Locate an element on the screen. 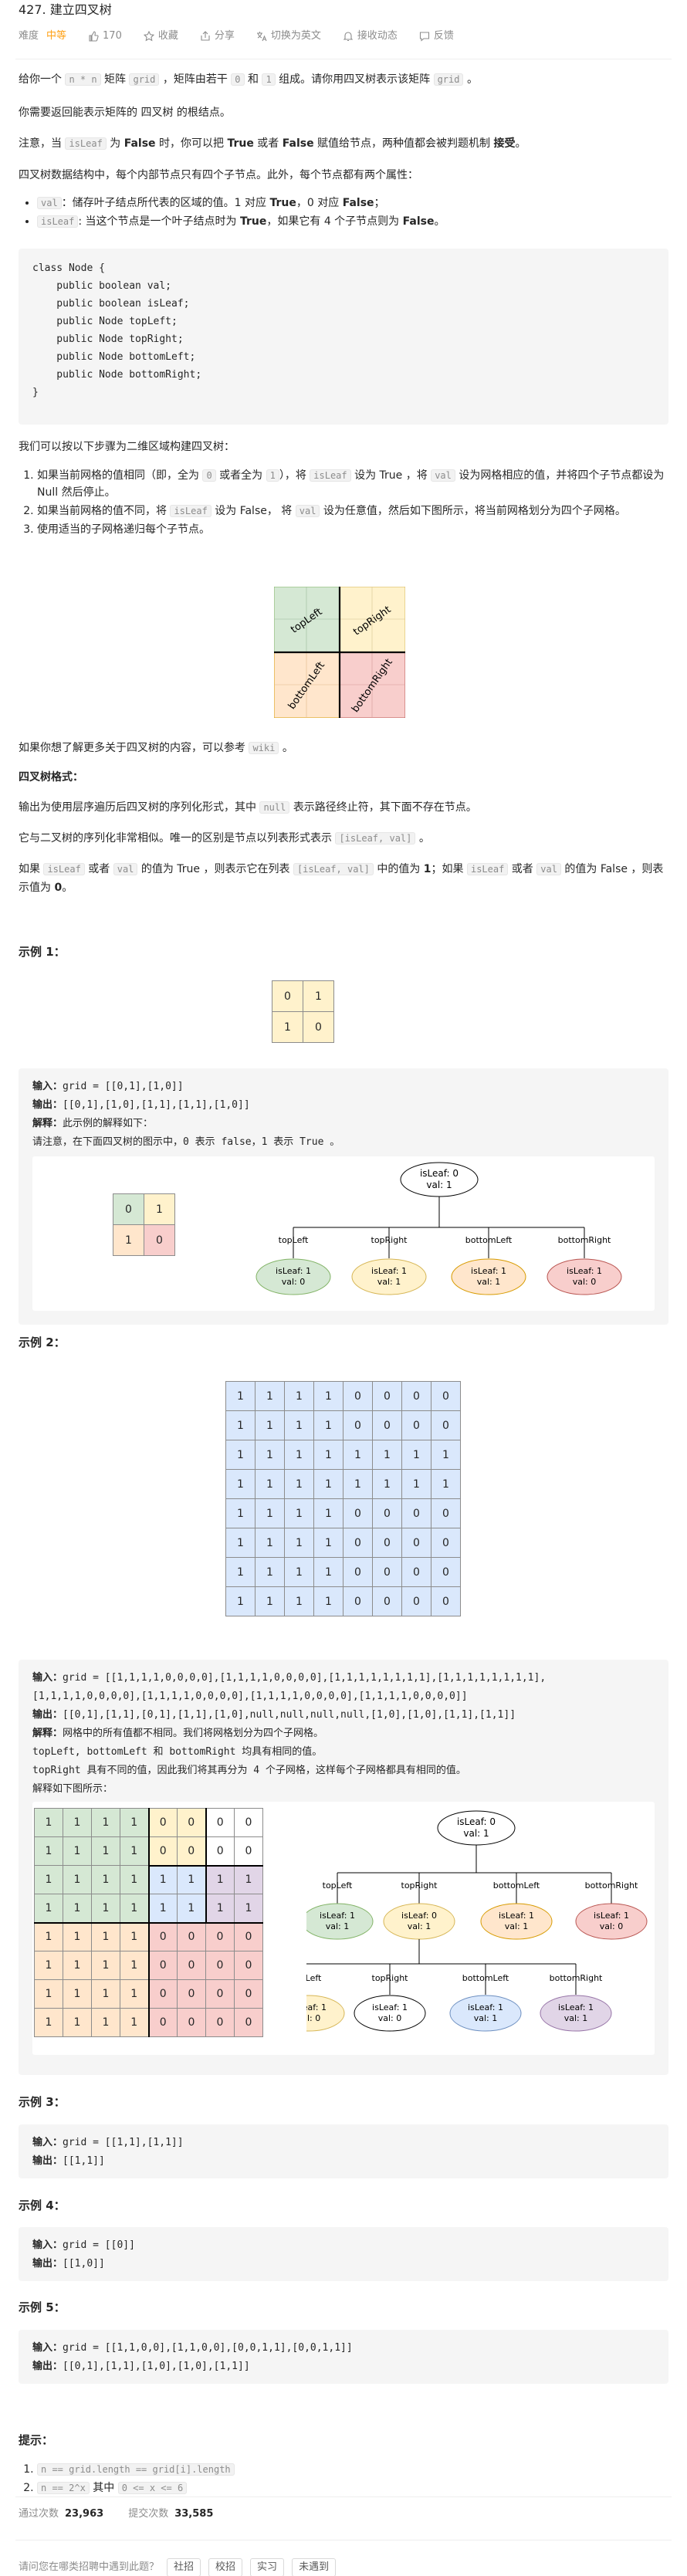 The width and height of the screenshot is (687, 2576). example-5-output: [[0,1],[1,1],[1,0],[1,0],[1,1]] is located at coordinates (156, 2366).